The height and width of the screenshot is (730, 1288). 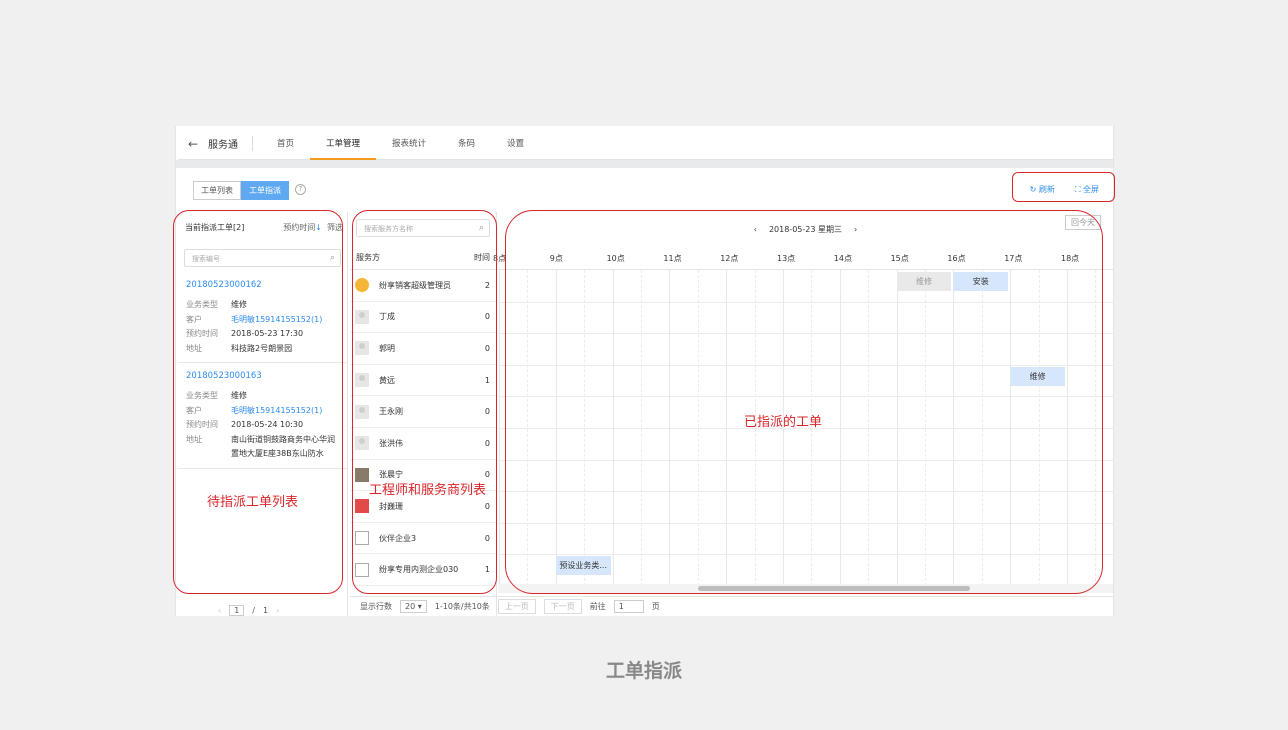 What do you see at coordinates (266, 610) in the screenshot?
I see `page-total: 1` at bounding box center [266, 610].